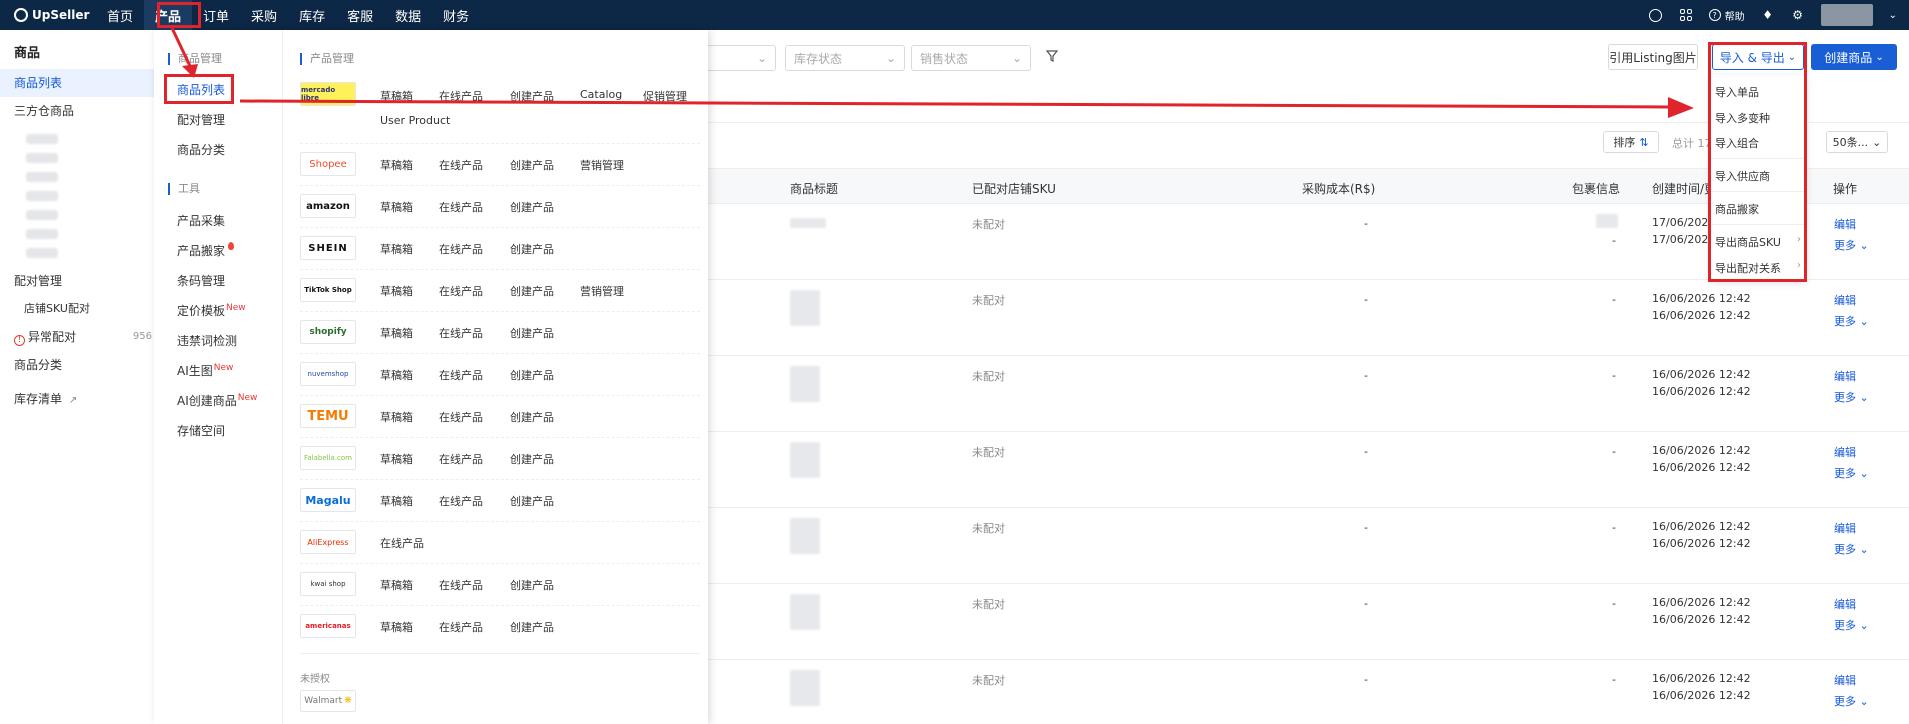 Image resolution: width=1909 pixels, height=724 pixels. I want to click on action-user-product: User Product, so click(415, 120).